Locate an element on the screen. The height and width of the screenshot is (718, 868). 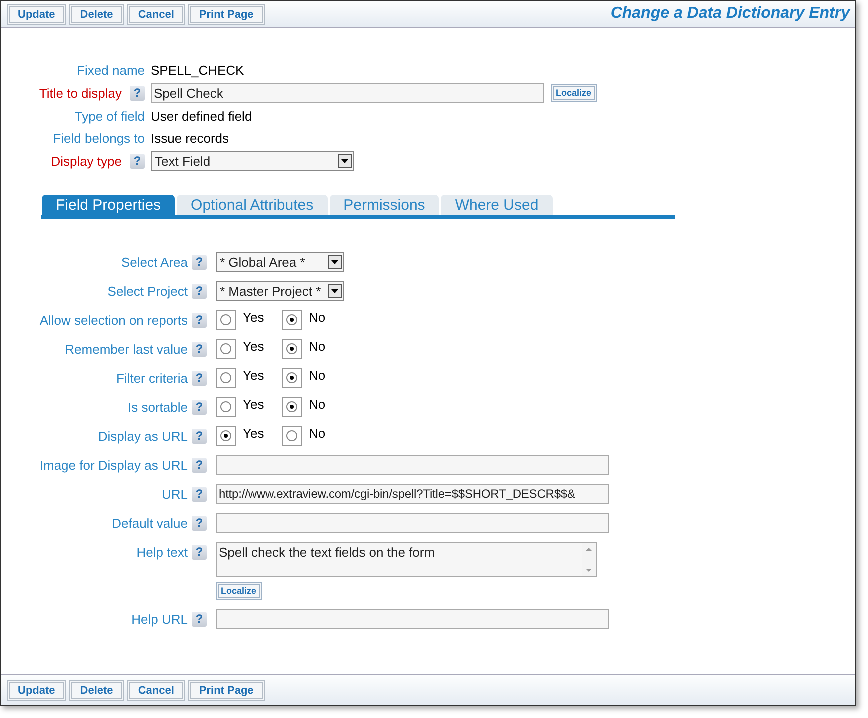
field-label: Is sortable is located at coordinates (158, 407).